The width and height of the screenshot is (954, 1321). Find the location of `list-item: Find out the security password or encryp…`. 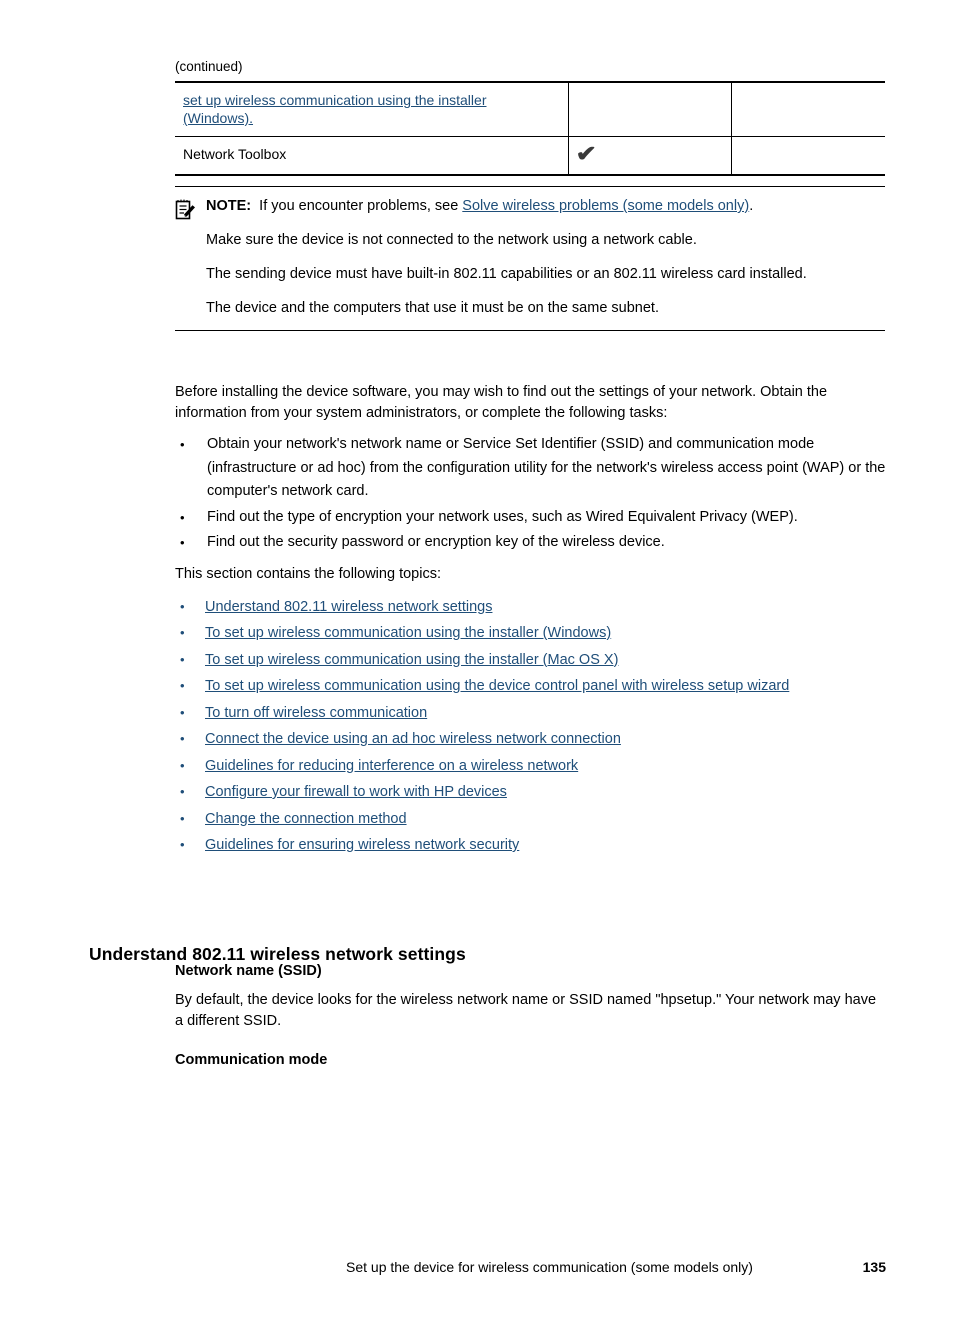

list-item: Find out the security password or encryp… is located at coordinates (531, 543).